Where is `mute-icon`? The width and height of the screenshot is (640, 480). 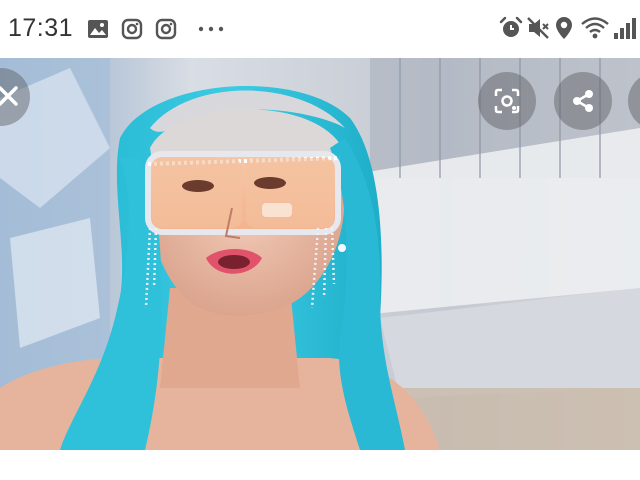 mute-icon is located at coordinates (538, 28).